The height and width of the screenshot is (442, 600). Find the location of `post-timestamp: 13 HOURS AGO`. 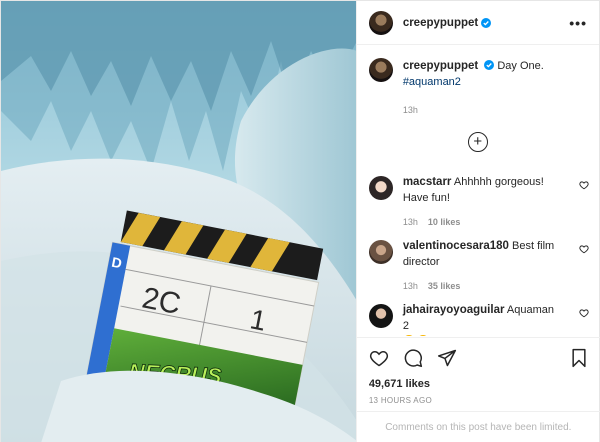

post-timestamp: 13 HOURS AGO is located at coordinates (478, 400).